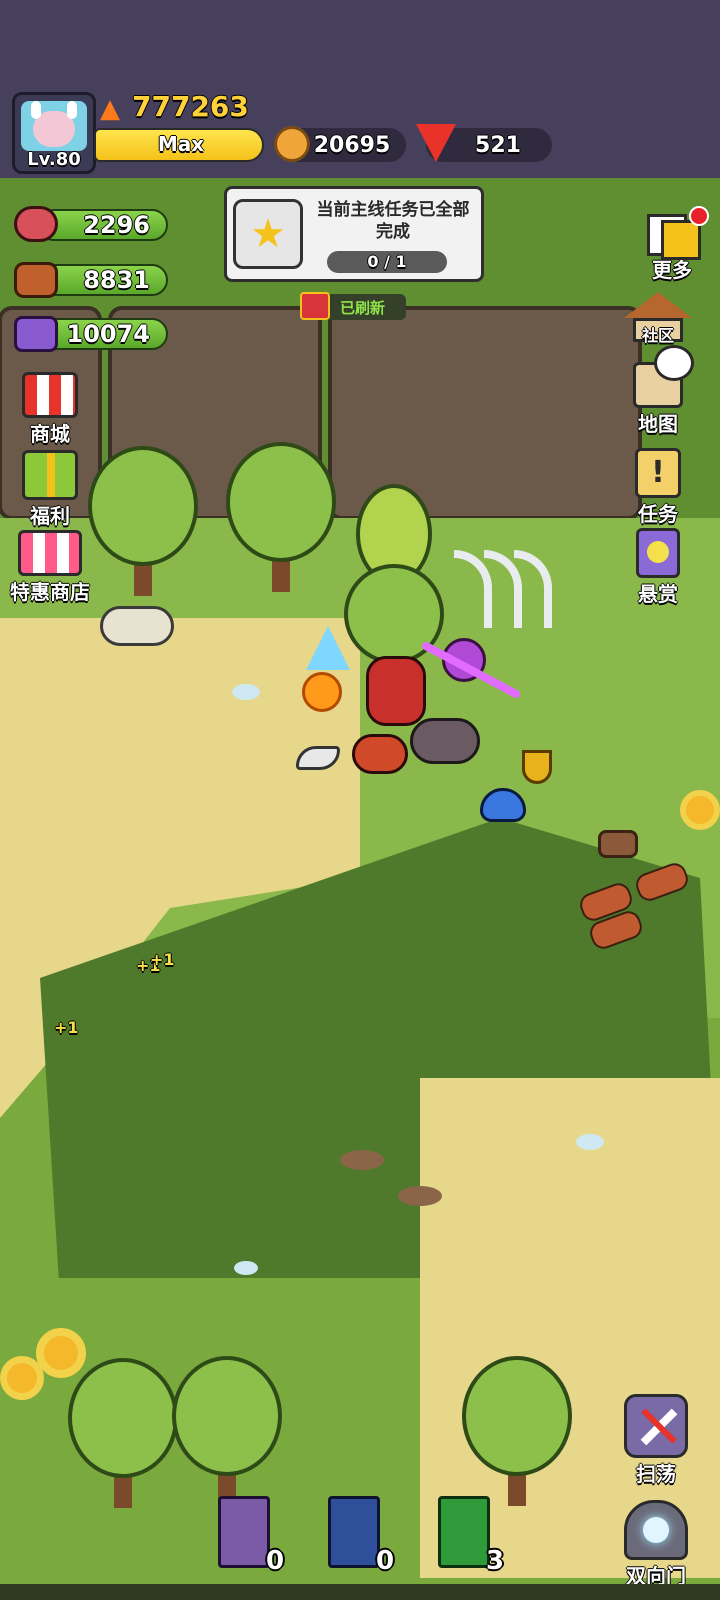 This screenshot has height=1600, width=720. I want to click on player-avatar: Lv.80, so click(54, 133).